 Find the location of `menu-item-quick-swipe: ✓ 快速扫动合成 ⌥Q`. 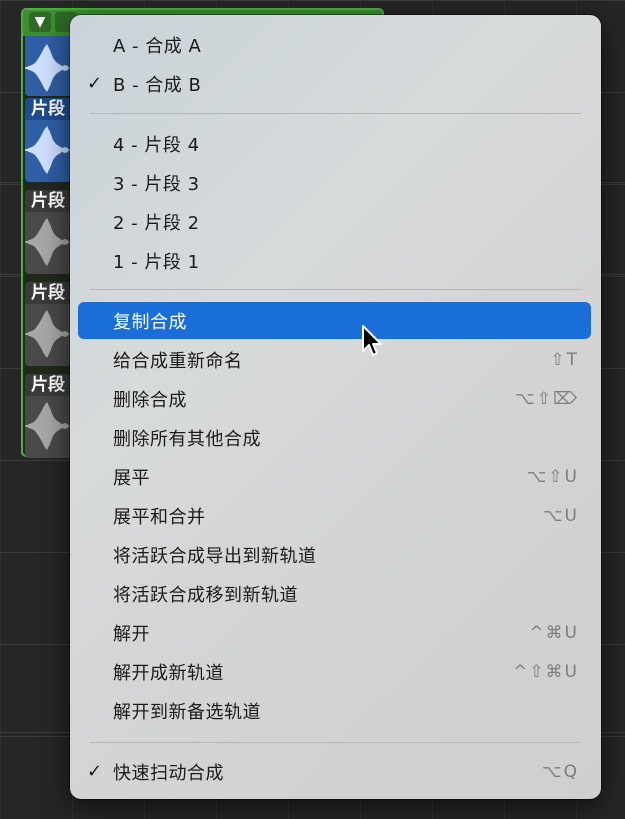

menu-item-quick-swipe: ✓ 快速扫动合成 ⌥Q is located at coordinates (334, 771).